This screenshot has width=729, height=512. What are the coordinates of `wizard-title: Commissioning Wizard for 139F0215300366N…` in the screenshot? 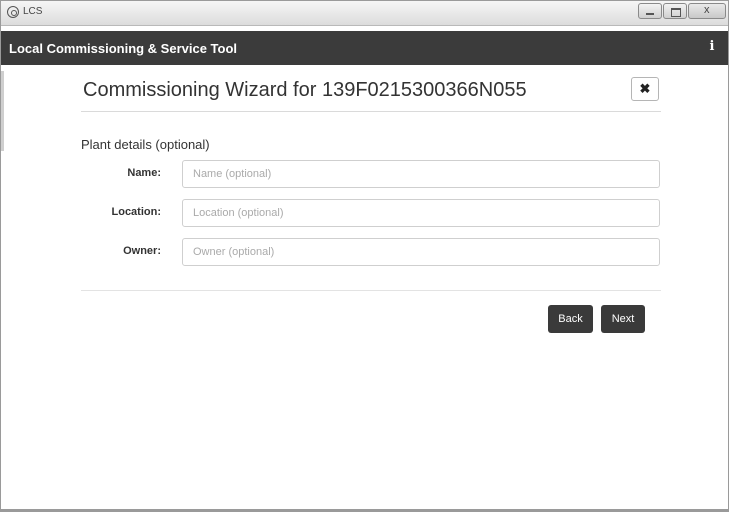 It's located at (305, 90).